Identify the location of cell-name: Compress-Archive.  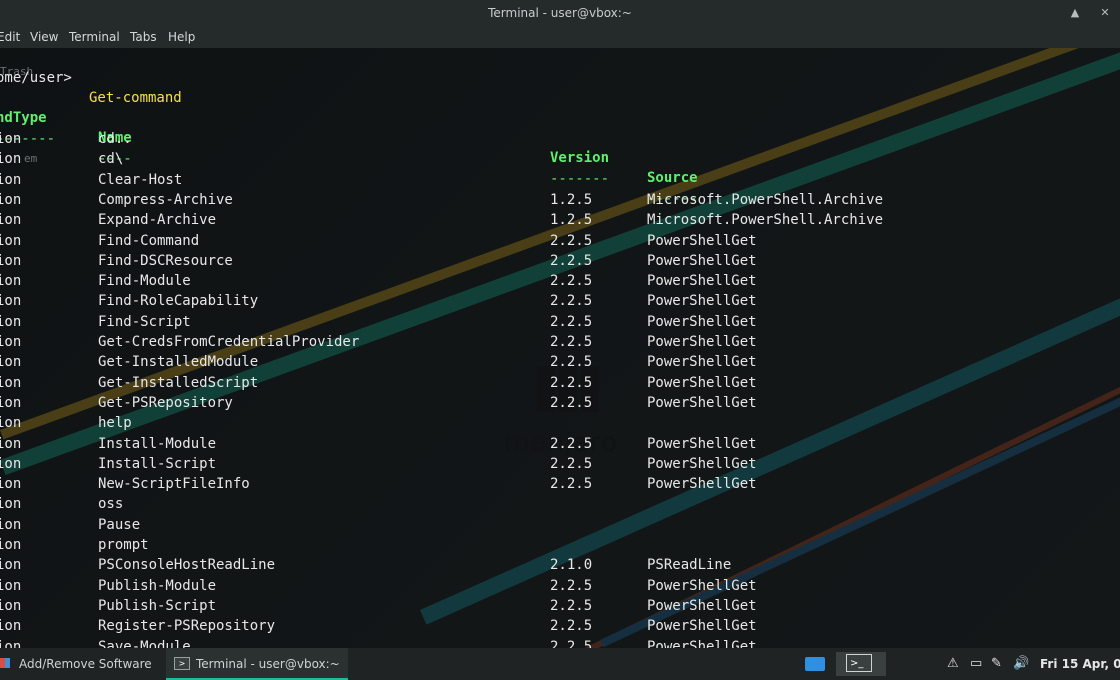
(165, 199).